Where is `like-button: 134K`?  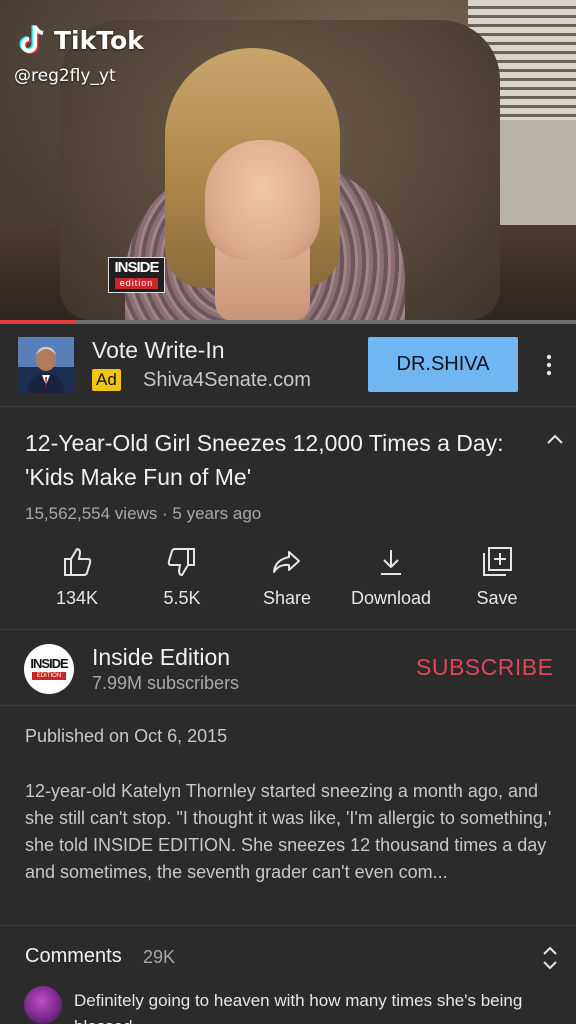 like-button: 134K is located at coordinates (77, 576).